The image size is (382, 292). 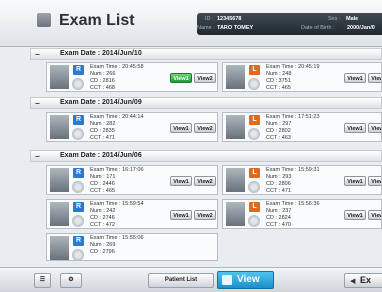 What do you see at coordinates (279, 124) in the screenshot?
I see `exam-num: Num : 297` at bounding box center [279, 124].